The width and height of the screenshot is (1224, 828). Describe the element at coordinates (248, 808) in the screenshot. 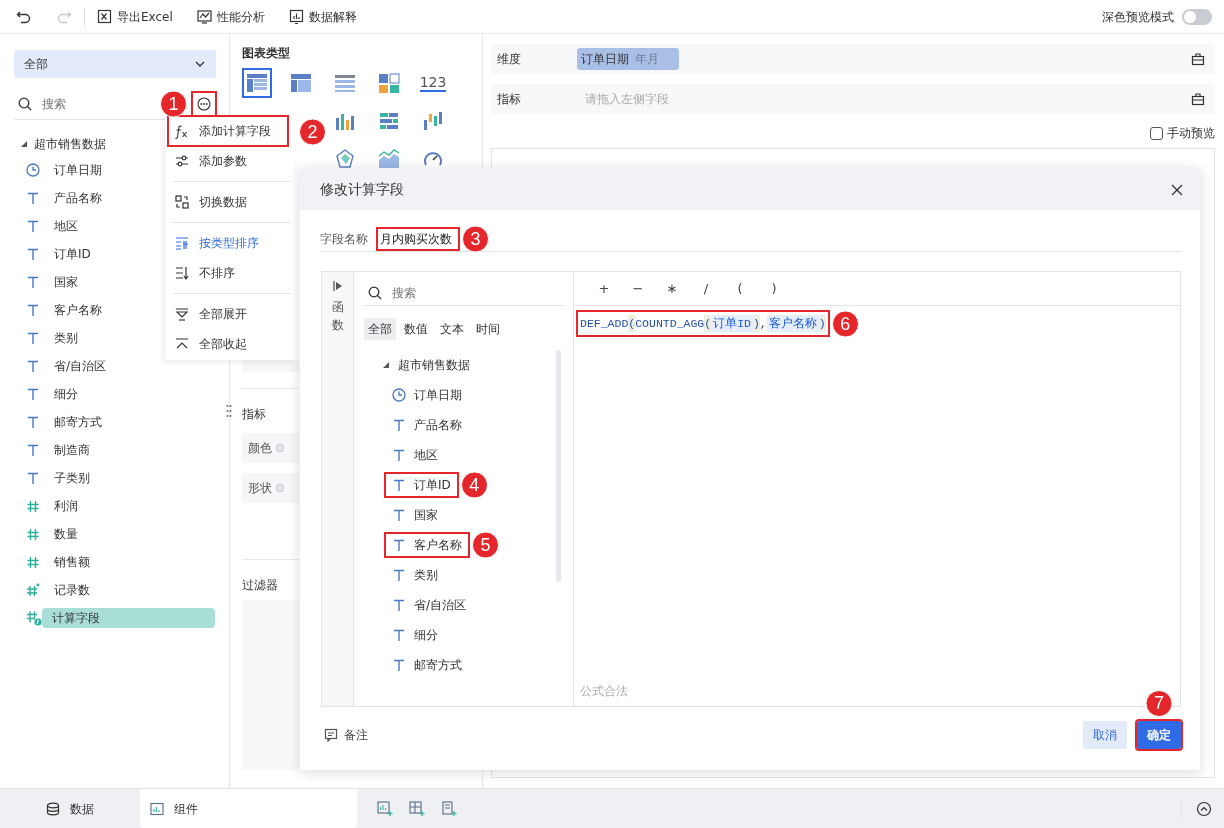

I see `bottom-tab: 组件` at that location.